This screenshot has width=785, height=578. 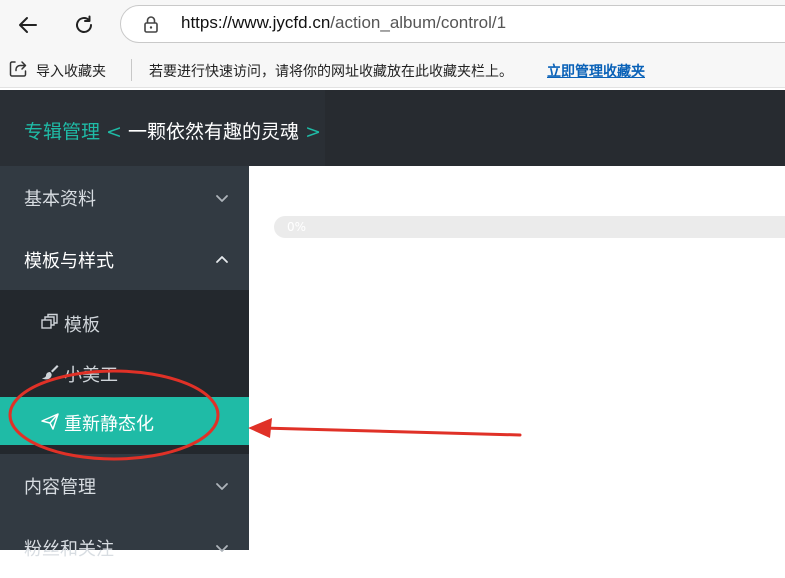 I want to click on back-arrow-icon, so click(x=28, y=25).